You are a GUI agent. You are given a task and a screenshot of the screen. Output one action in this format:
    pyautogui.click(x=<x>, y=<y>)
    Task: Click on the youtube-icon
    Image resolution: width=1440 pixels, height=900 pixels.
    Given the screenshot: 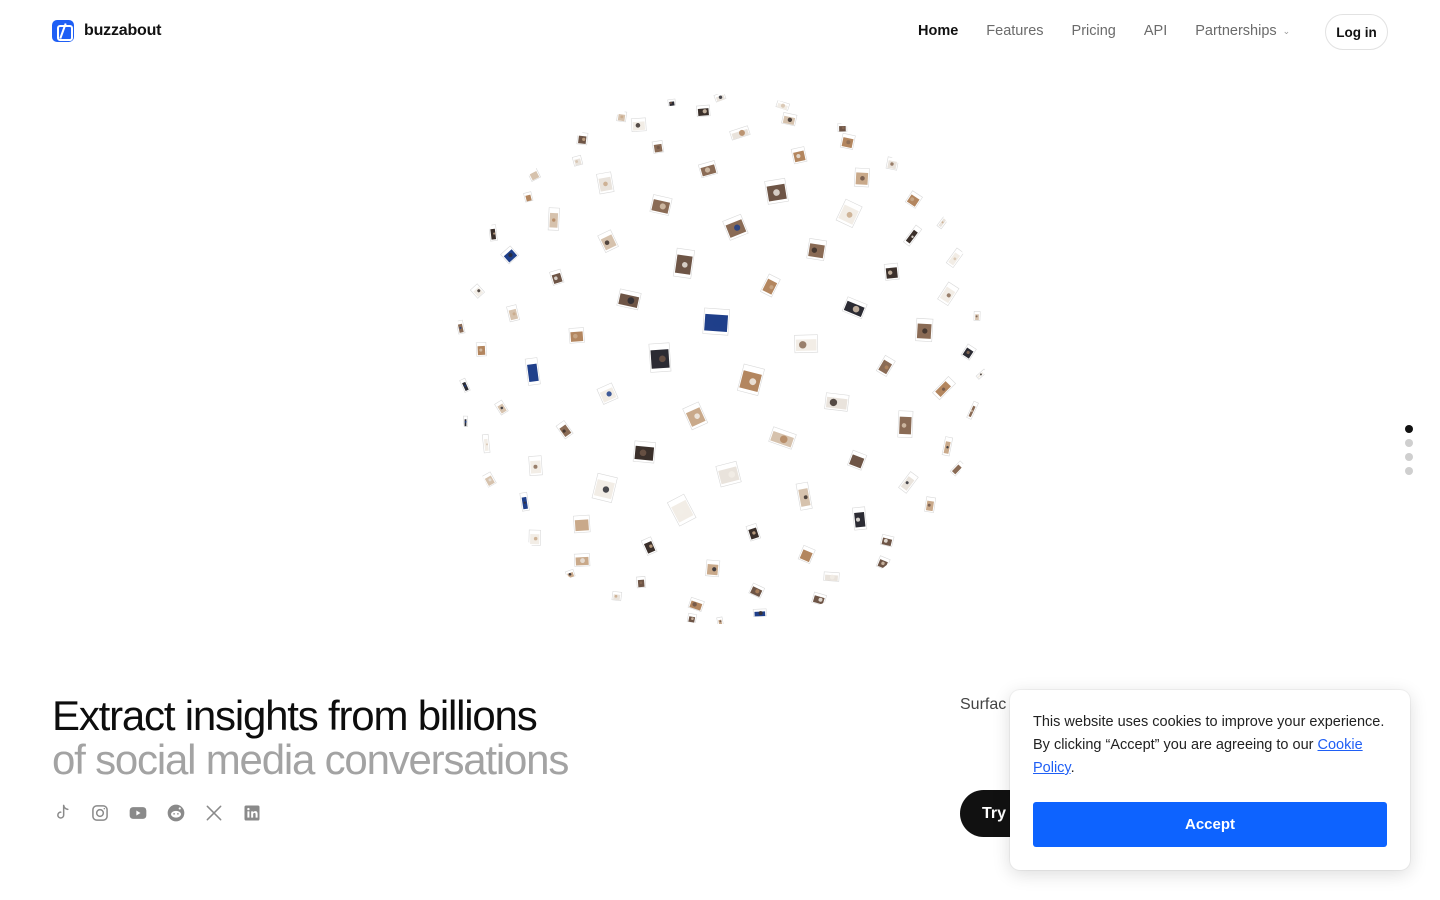 What is the action you would take?
    pyautogui.click(x=138, y=813)
    